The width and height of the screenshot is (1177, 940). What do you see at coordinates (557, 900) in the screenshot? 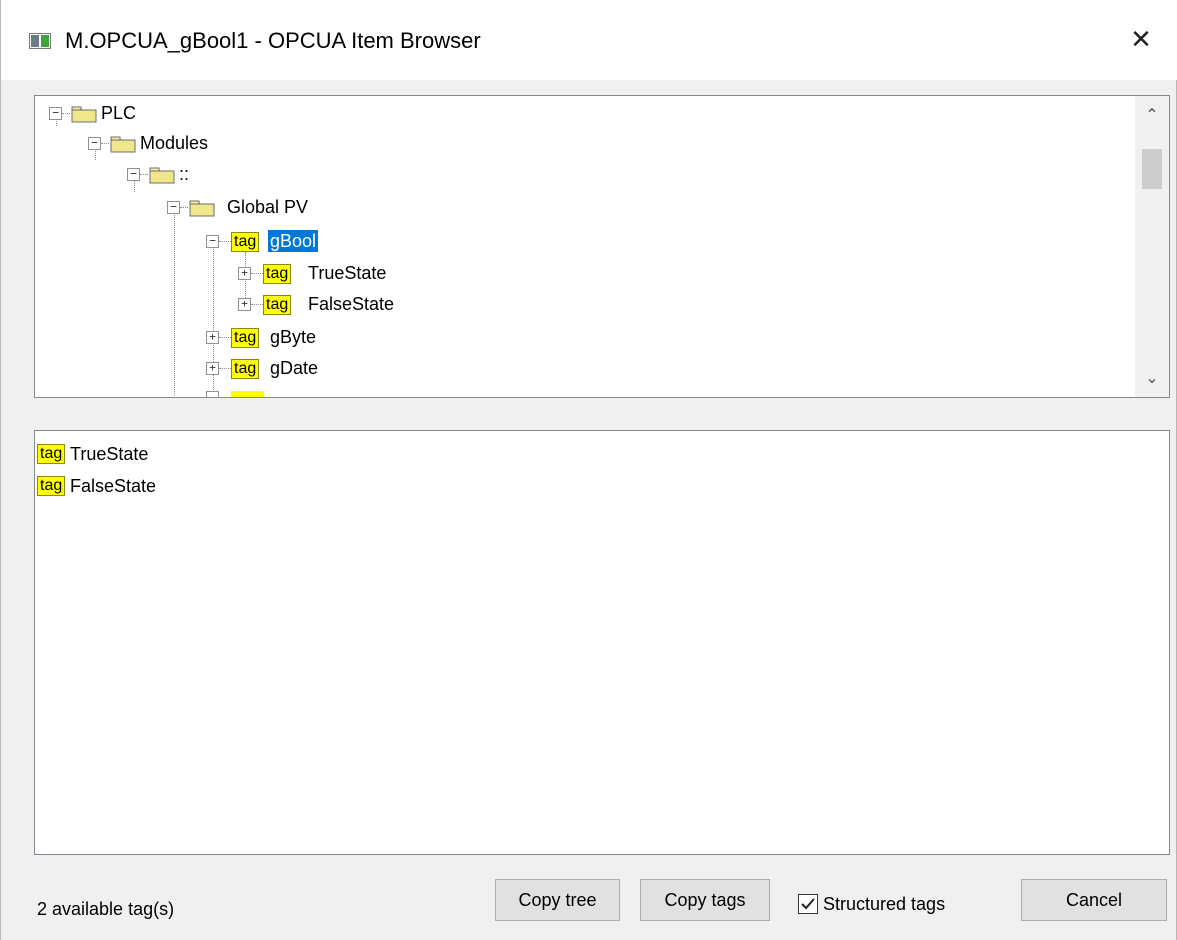
I see `copy-tree-button: Copy tree` at bounding box center [557, 900].